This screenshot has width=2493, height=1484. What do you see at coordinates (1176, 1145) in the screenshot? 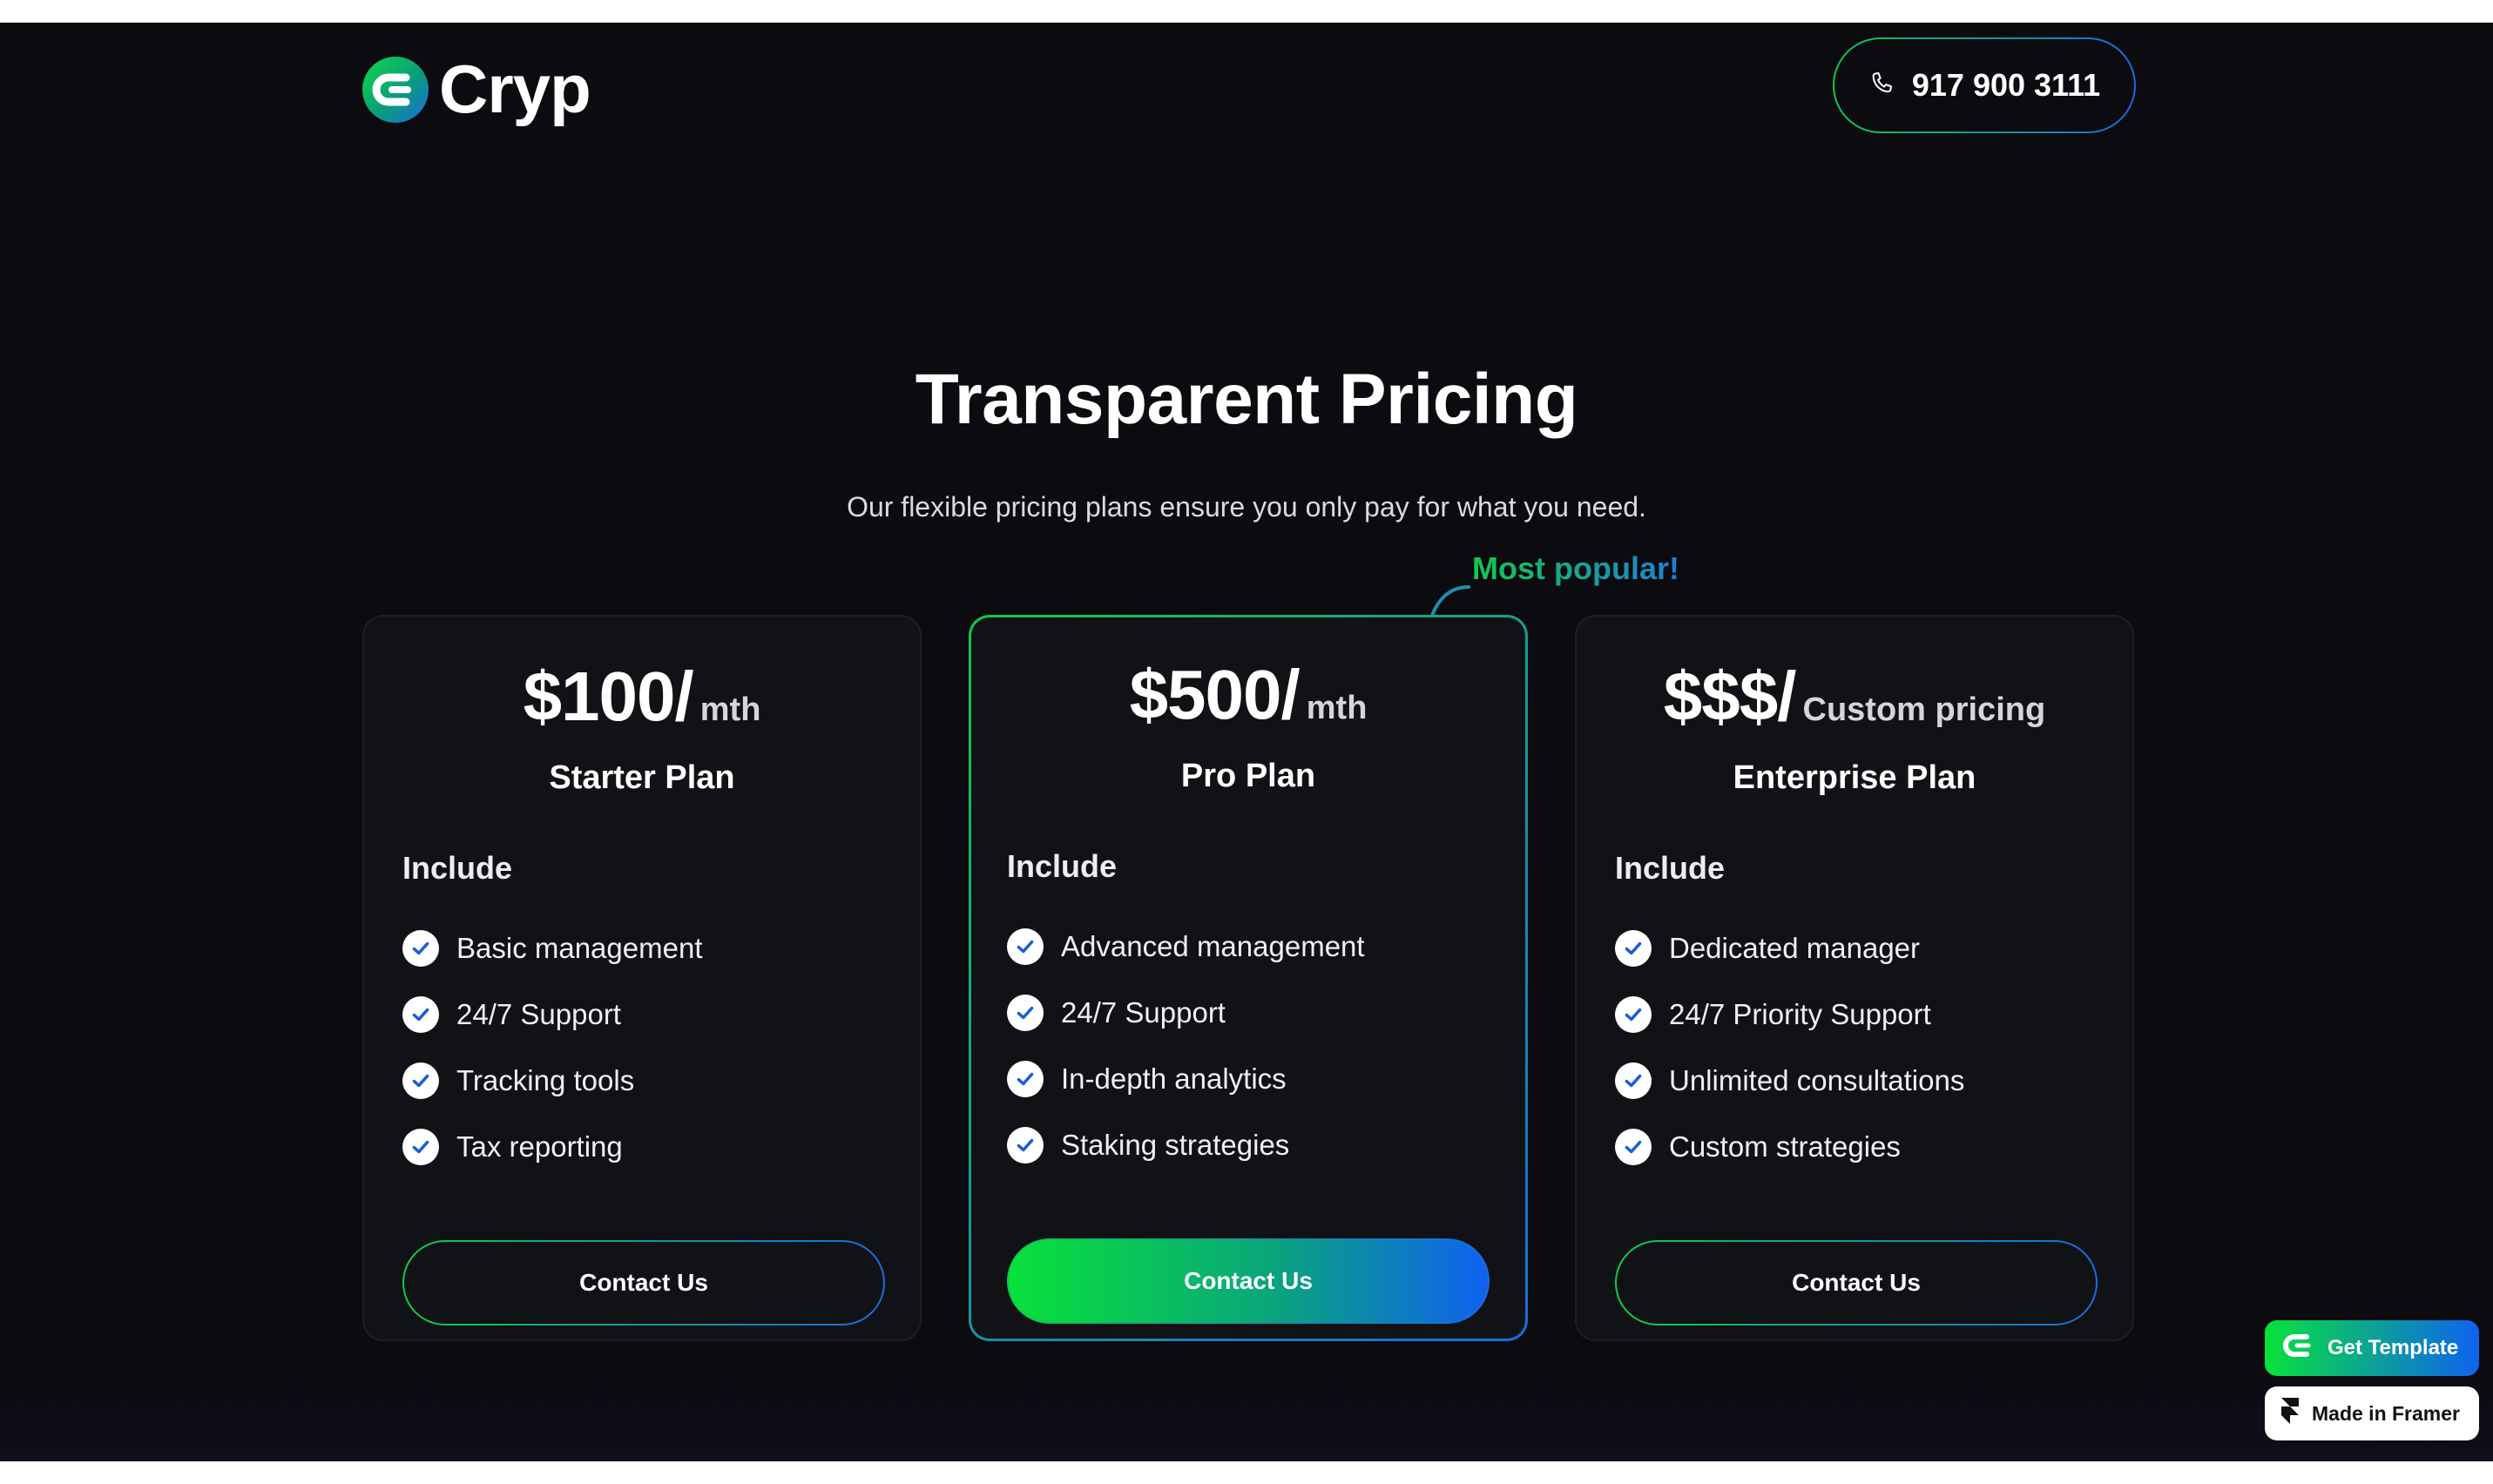
I see `feature-text: Staking strategies` at bounding box center [1176, 1145].